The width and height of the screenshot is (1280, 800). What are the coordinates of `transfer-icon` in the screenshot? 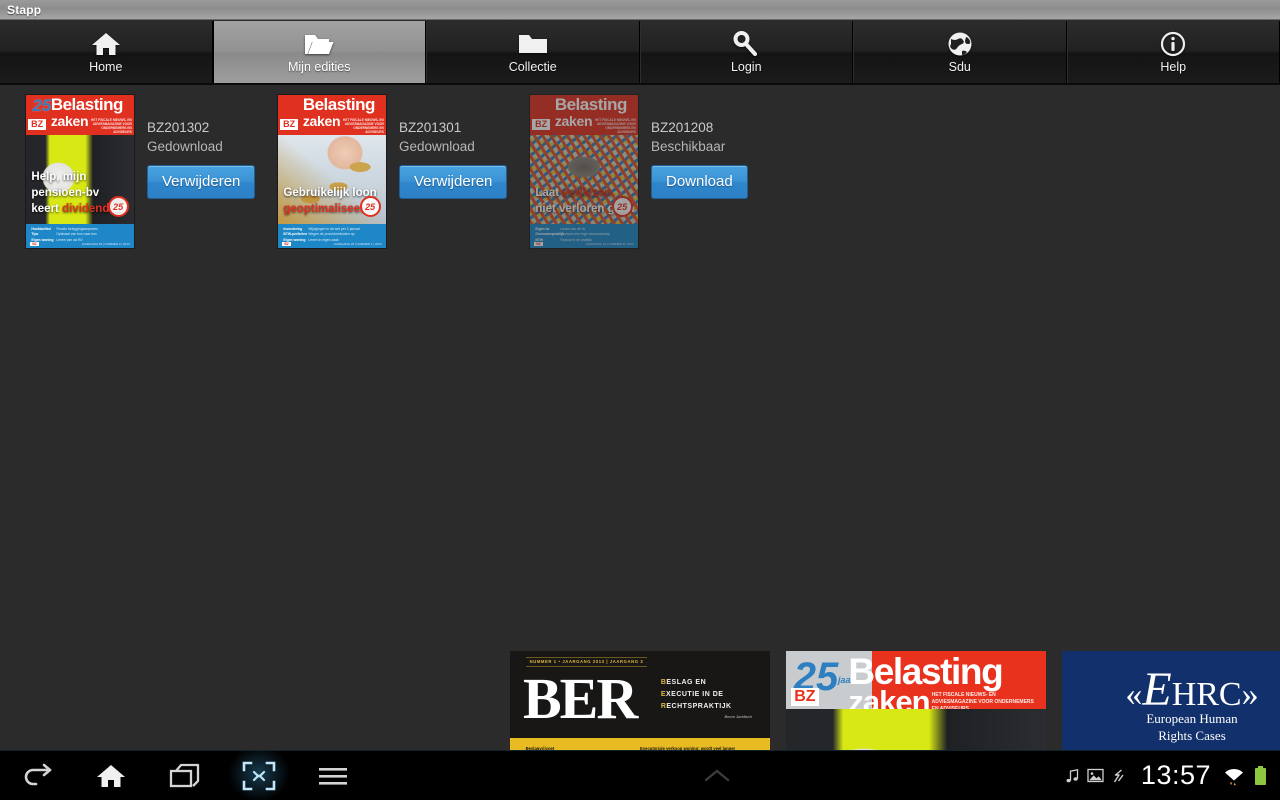 It's located at (1118, 776).